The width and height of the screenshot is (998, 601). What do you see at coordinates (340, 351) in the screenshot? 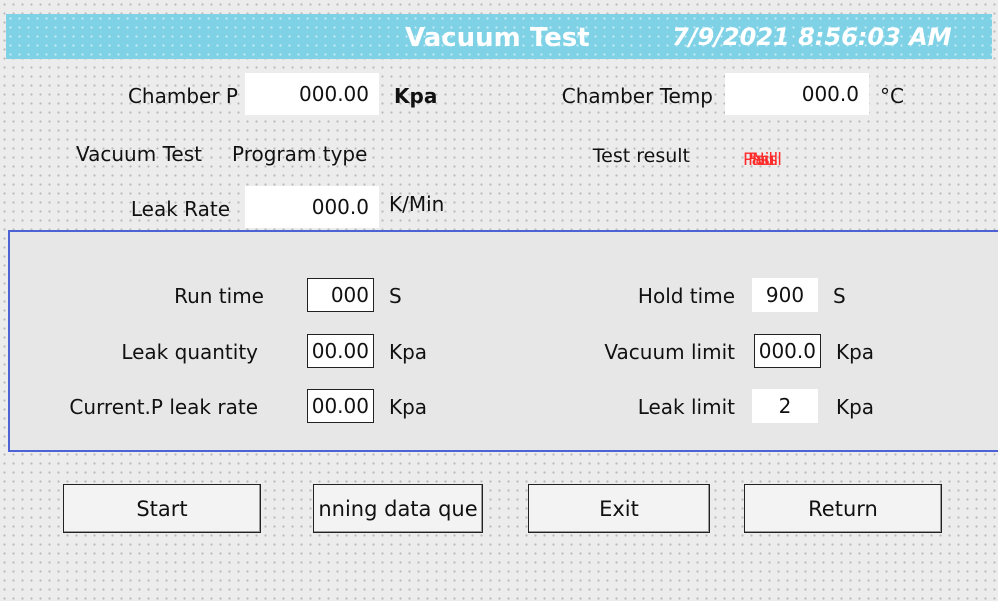
I see `leak-quantity-value: 00.00` at bounding box center [340, 351].